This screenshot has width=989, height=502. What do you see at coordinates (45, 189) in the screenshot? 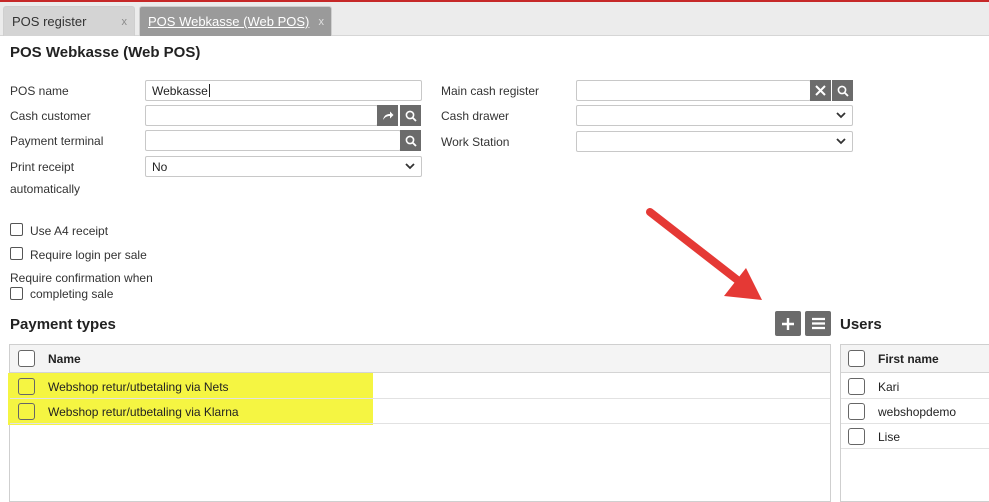
I see `print-receipt-label-line2: automatically` at bounding box center [45, 189].